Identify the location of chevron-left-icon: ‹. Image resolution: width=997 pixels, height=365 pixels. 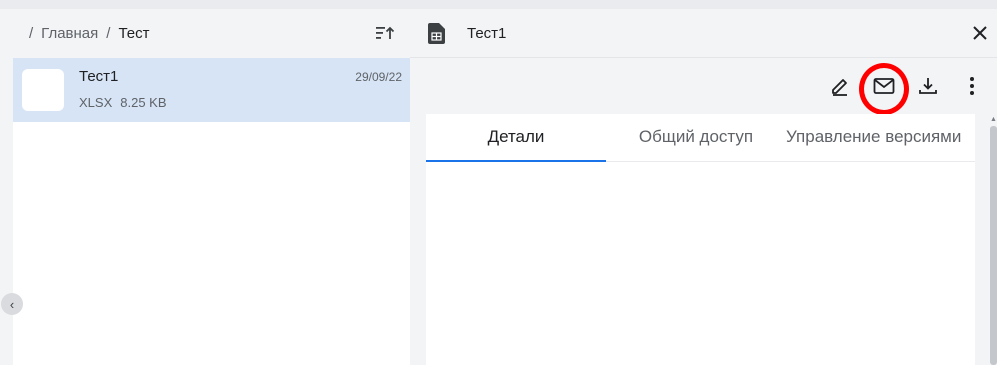
(12, 304).